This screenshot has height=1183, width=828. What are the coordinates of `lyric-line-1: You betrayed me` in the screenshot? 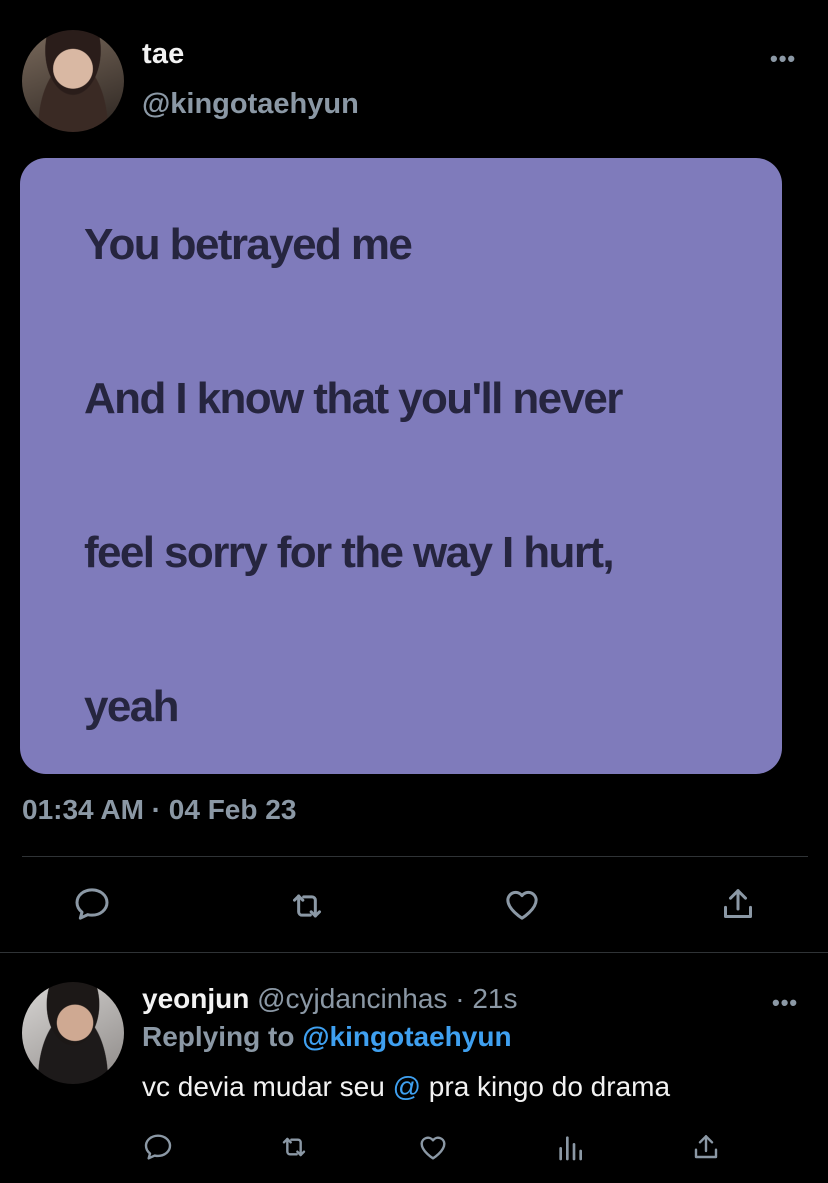 It's located at (248, 244).